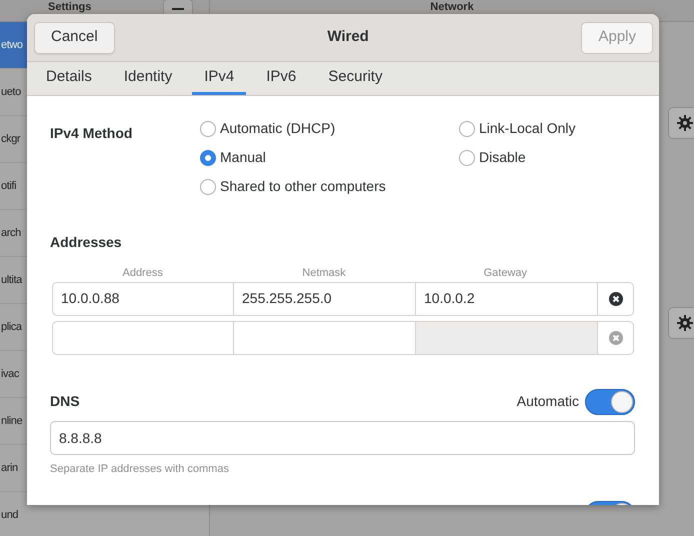 This screenshot has width=694, height=536. What do you see at coordinates (65, 401) in the screenshot?
I see `section-label: DNS` at bounding box center [65, 401].